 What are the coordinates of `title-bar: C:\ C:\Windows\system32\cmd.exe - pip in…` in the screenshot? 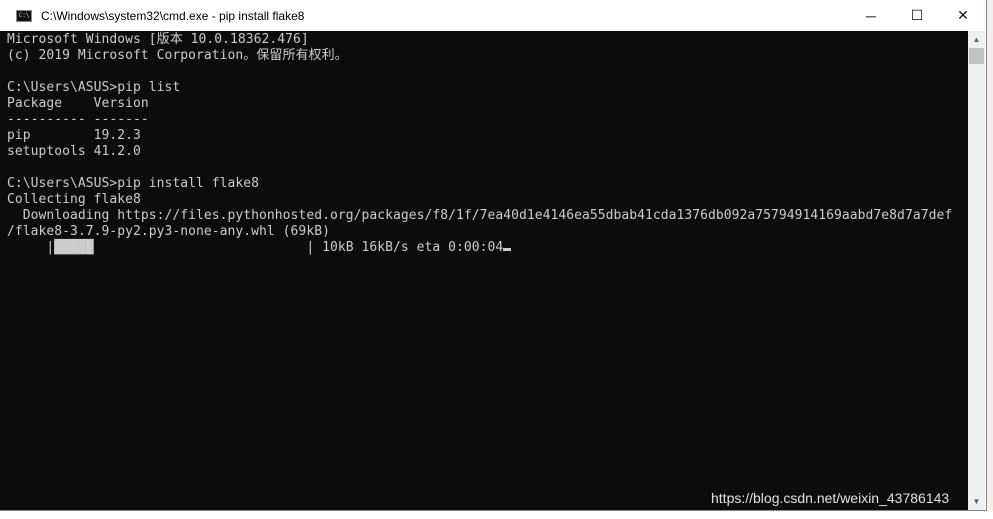 It's located at (493, 15).